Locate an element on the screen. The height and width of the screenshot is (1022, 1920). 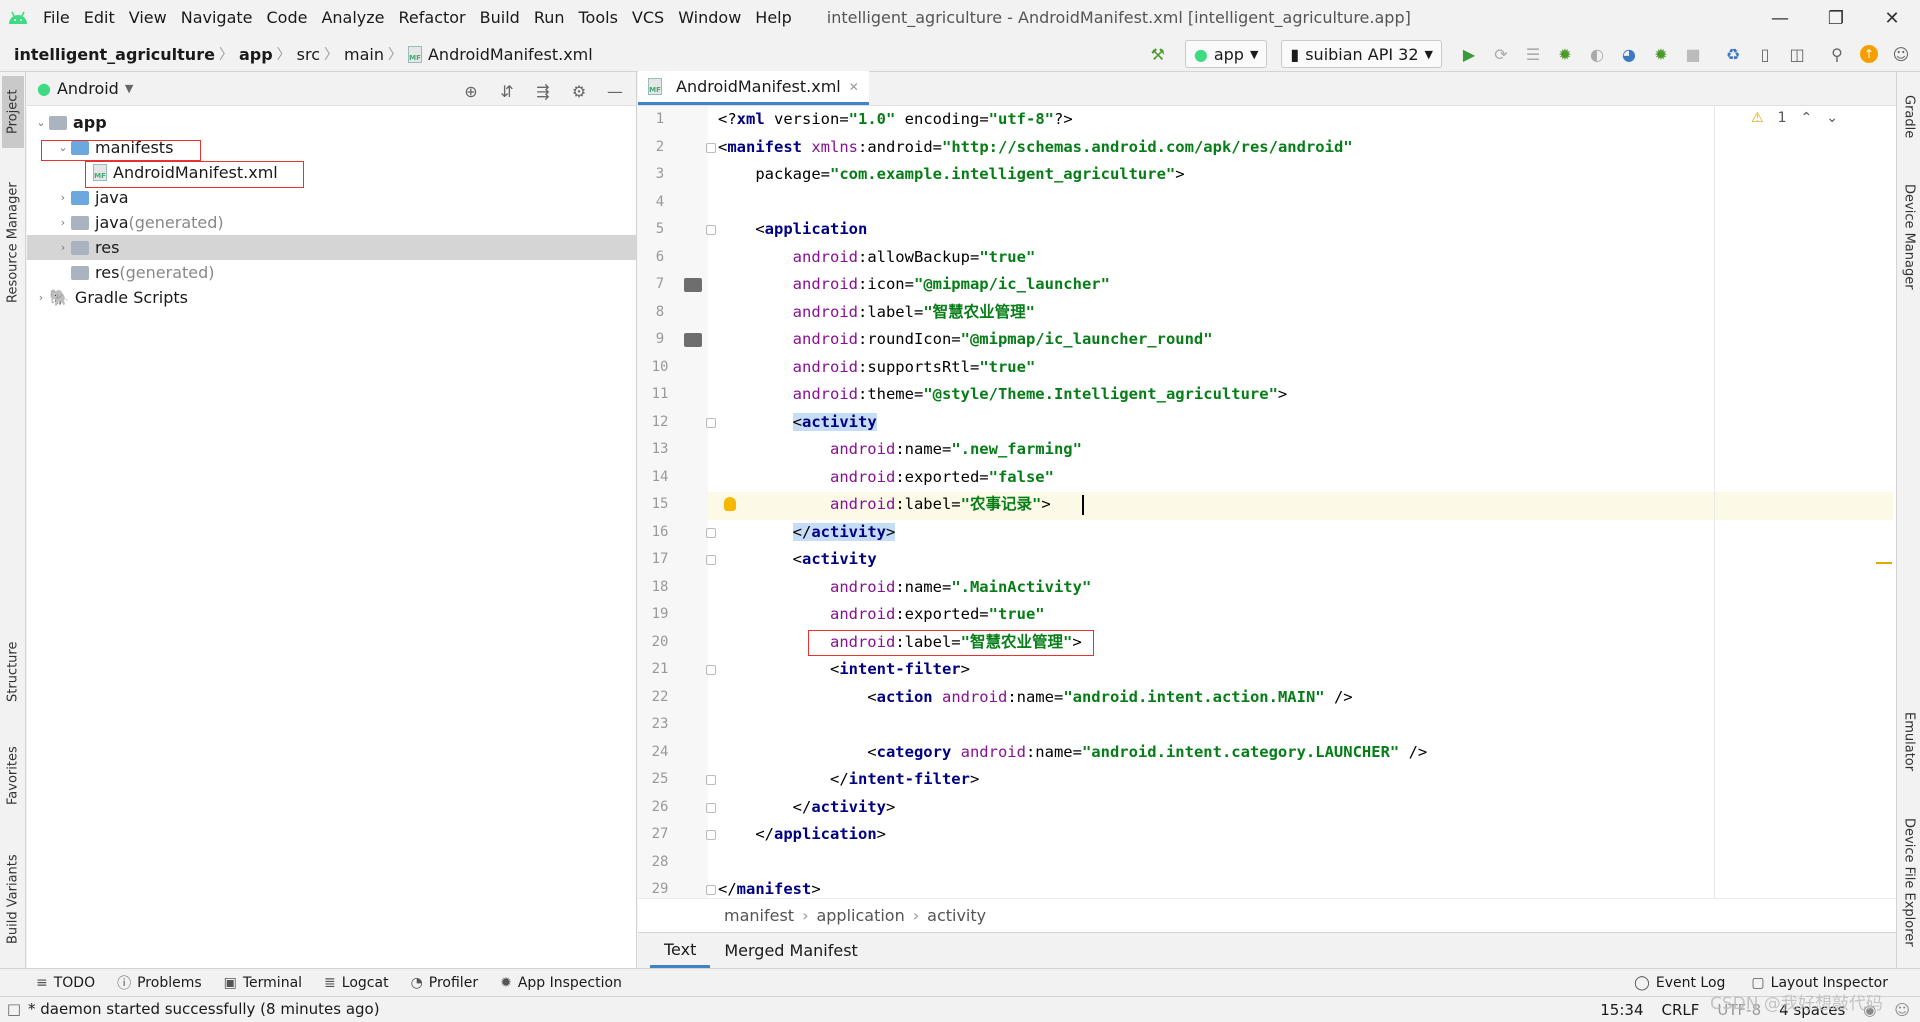
menu-tools: Tools is located at coordinates (598, 18).